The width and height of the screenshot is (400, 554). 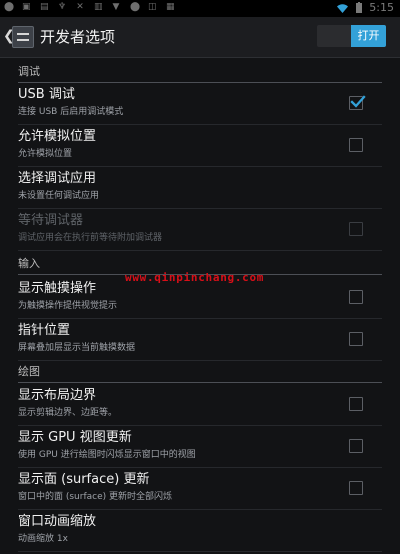 I want to click on pref-title: 选择调试应用, so click(x=57, y=178).